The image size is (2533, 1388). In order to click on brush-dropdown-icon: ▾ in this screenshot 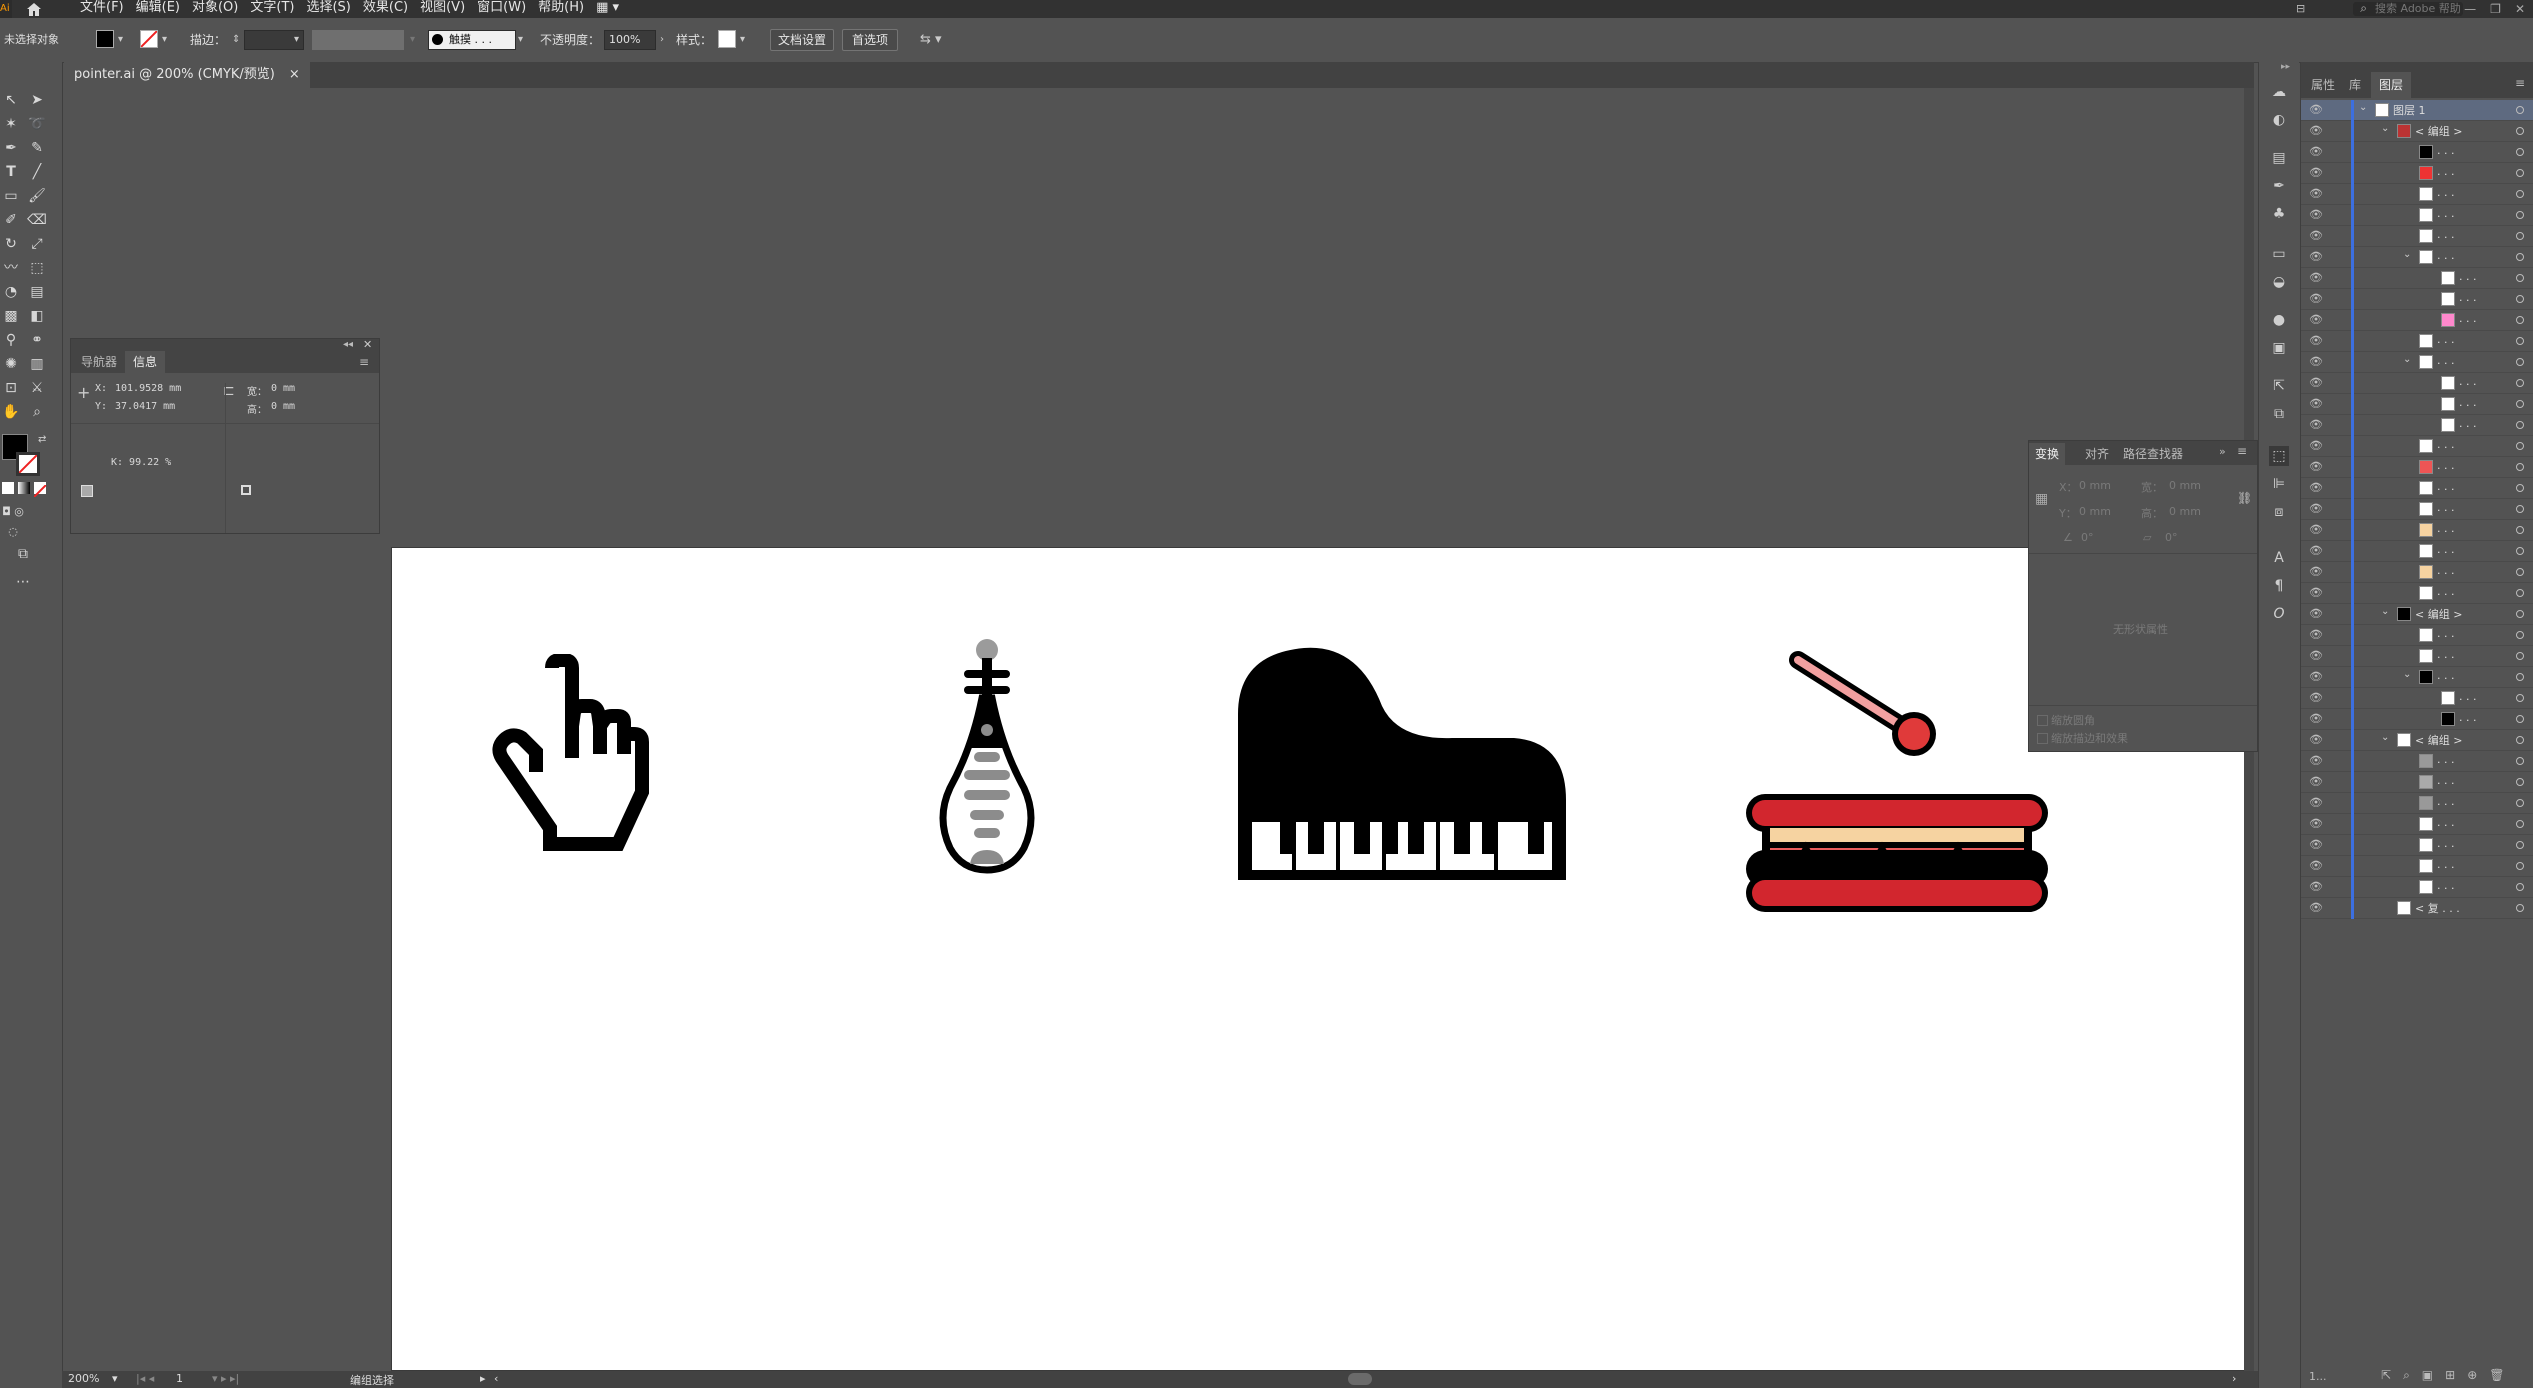, I will do `click(520, 40)`.